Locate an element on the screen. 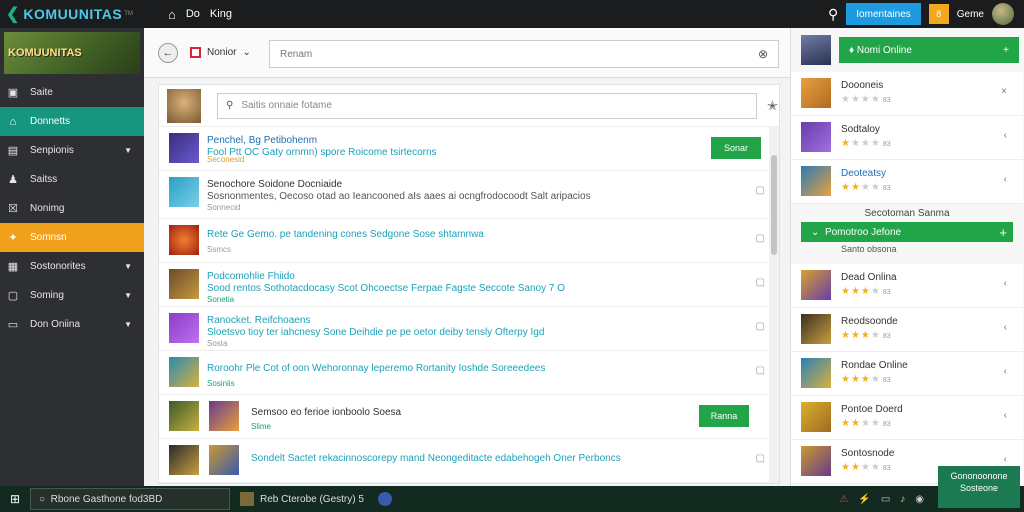 The width and height of the screenshot is (1024, 512). back-icon: ← is located at coordinates (168, 52).